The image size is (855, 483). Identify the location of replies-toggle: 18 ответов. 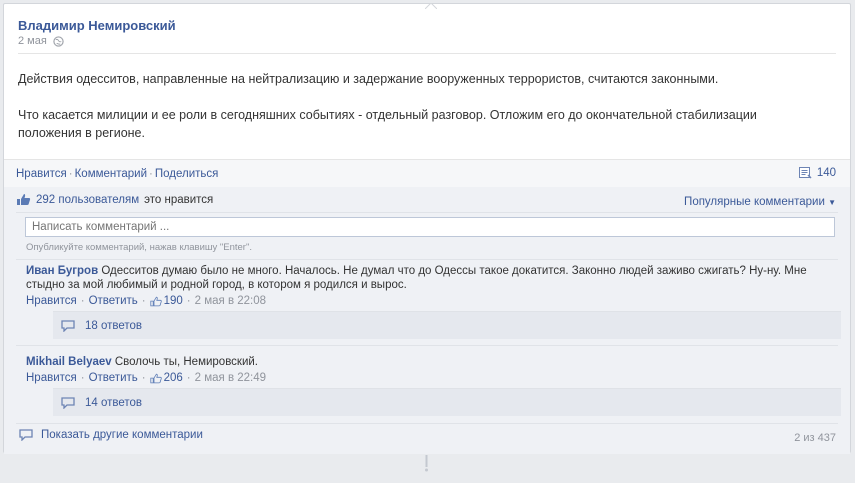
(447, 325).